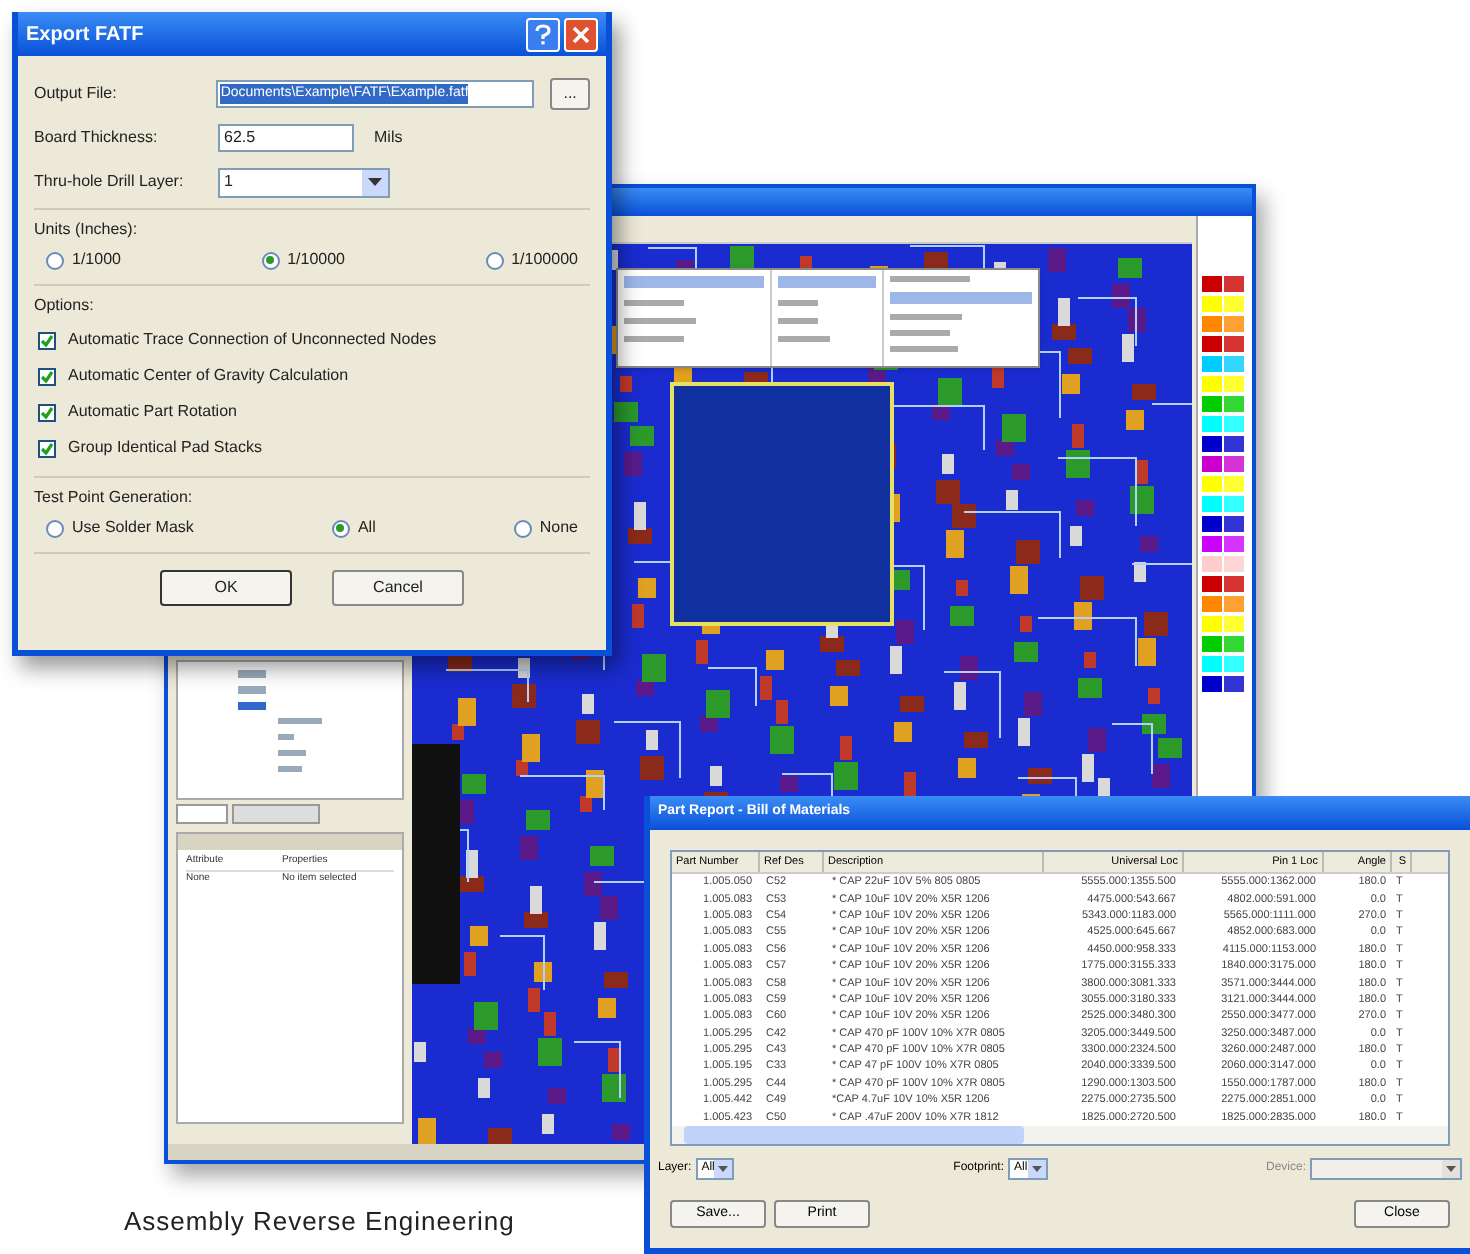 The width and height of the screenshot is (1470, 1254). I want to click on ok-button: OK, so click(226, 588).